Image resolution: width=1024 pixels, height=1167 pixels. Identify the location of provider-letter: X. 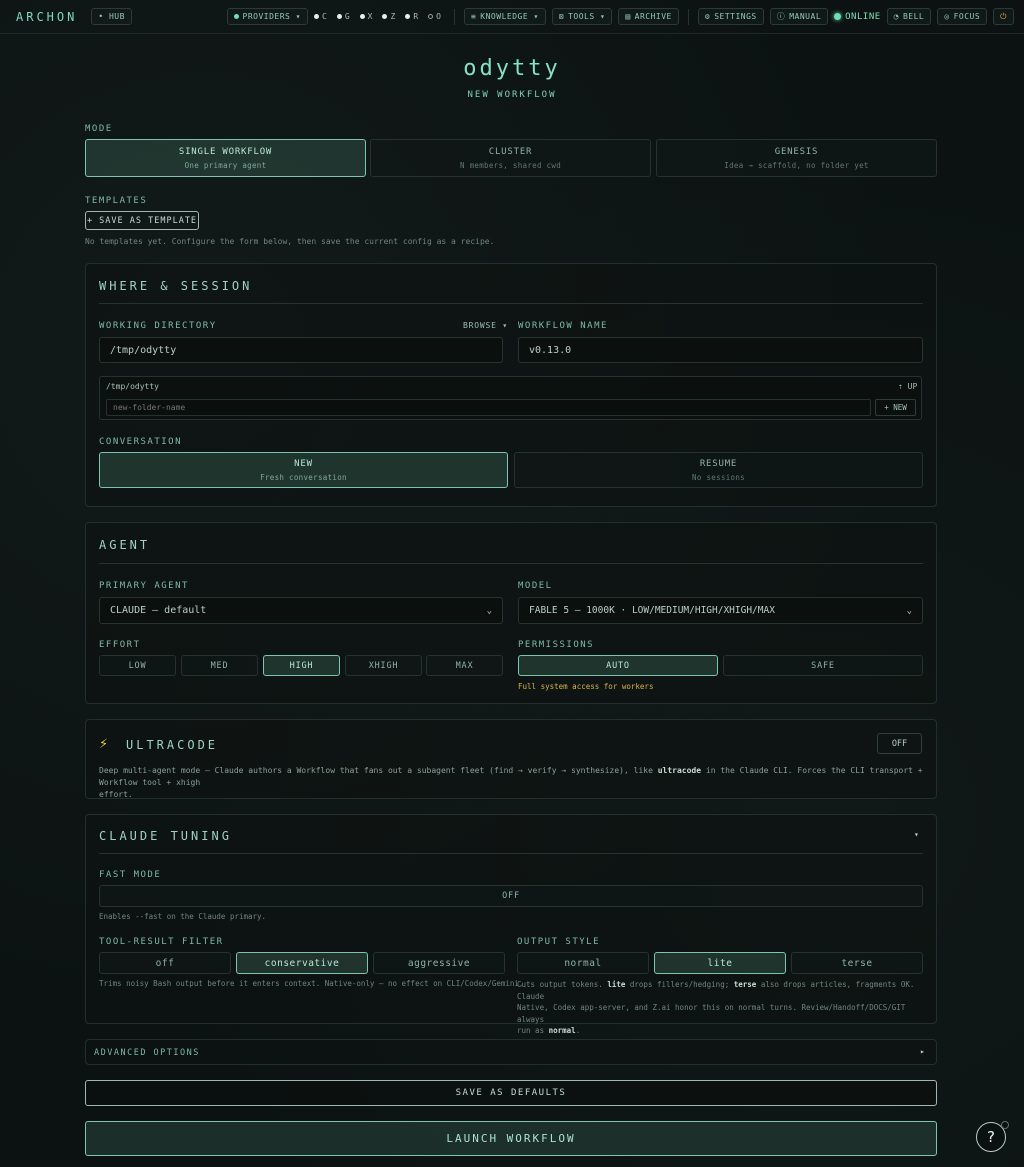
(370, 16).